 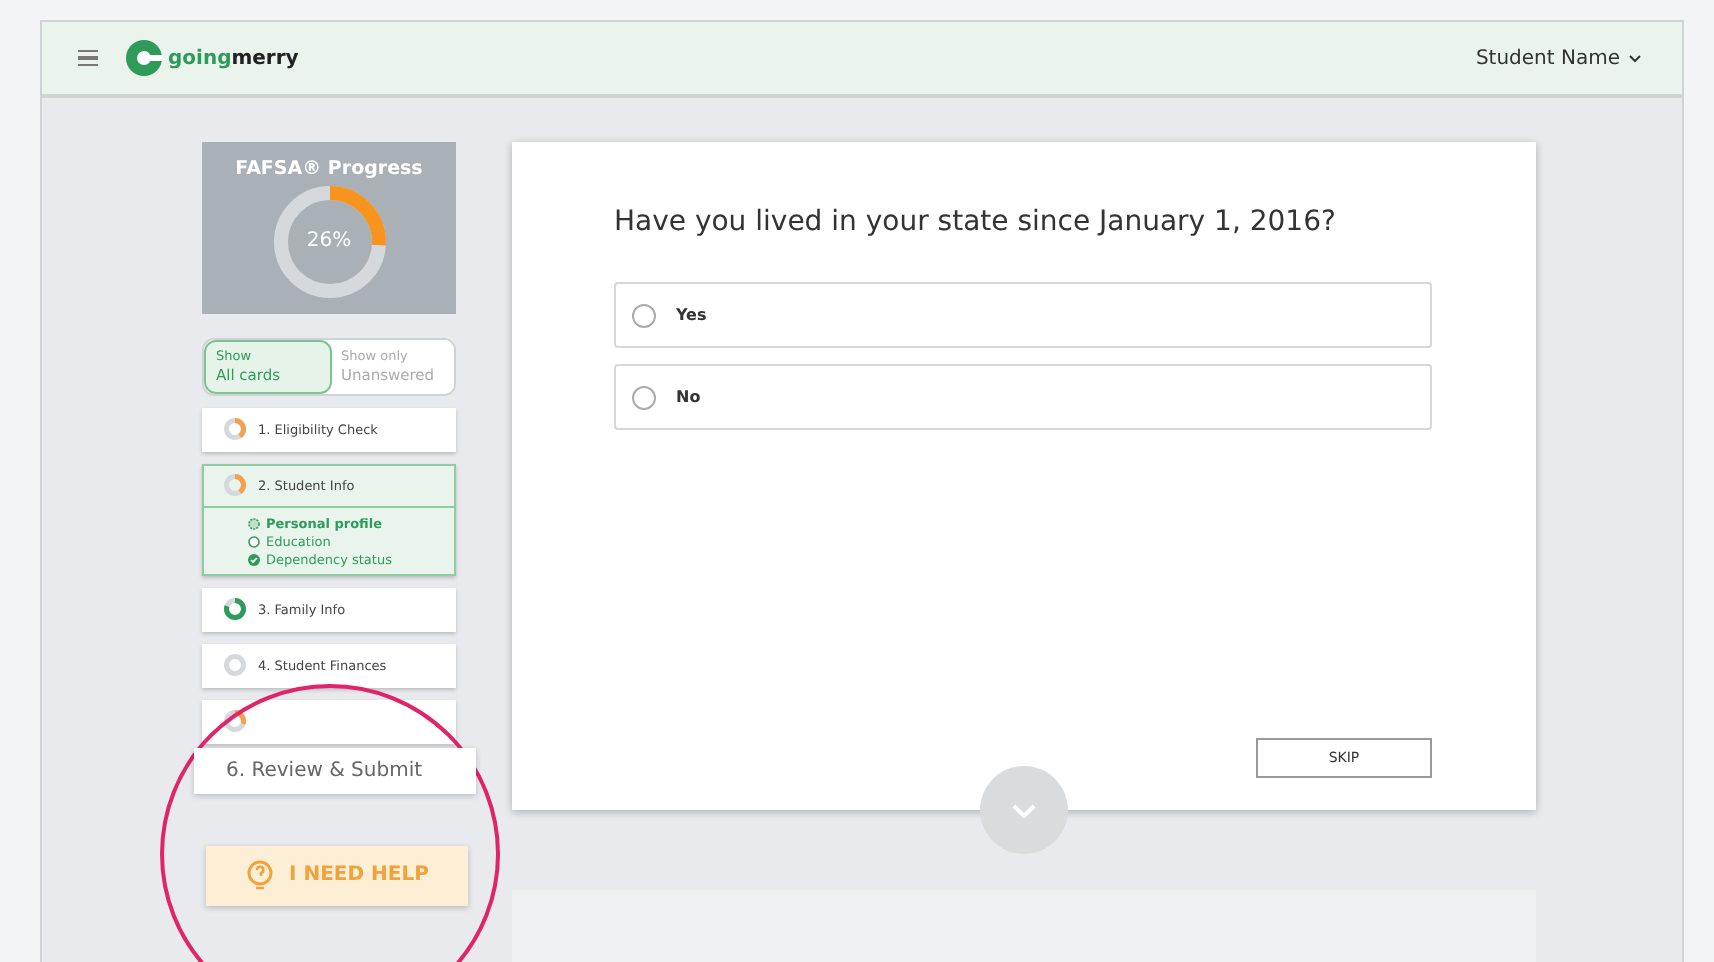 What do you see at coordinates (1023, 397) in the screenshot?
I see `answer-option: No` at bounding box center [1023, 397].